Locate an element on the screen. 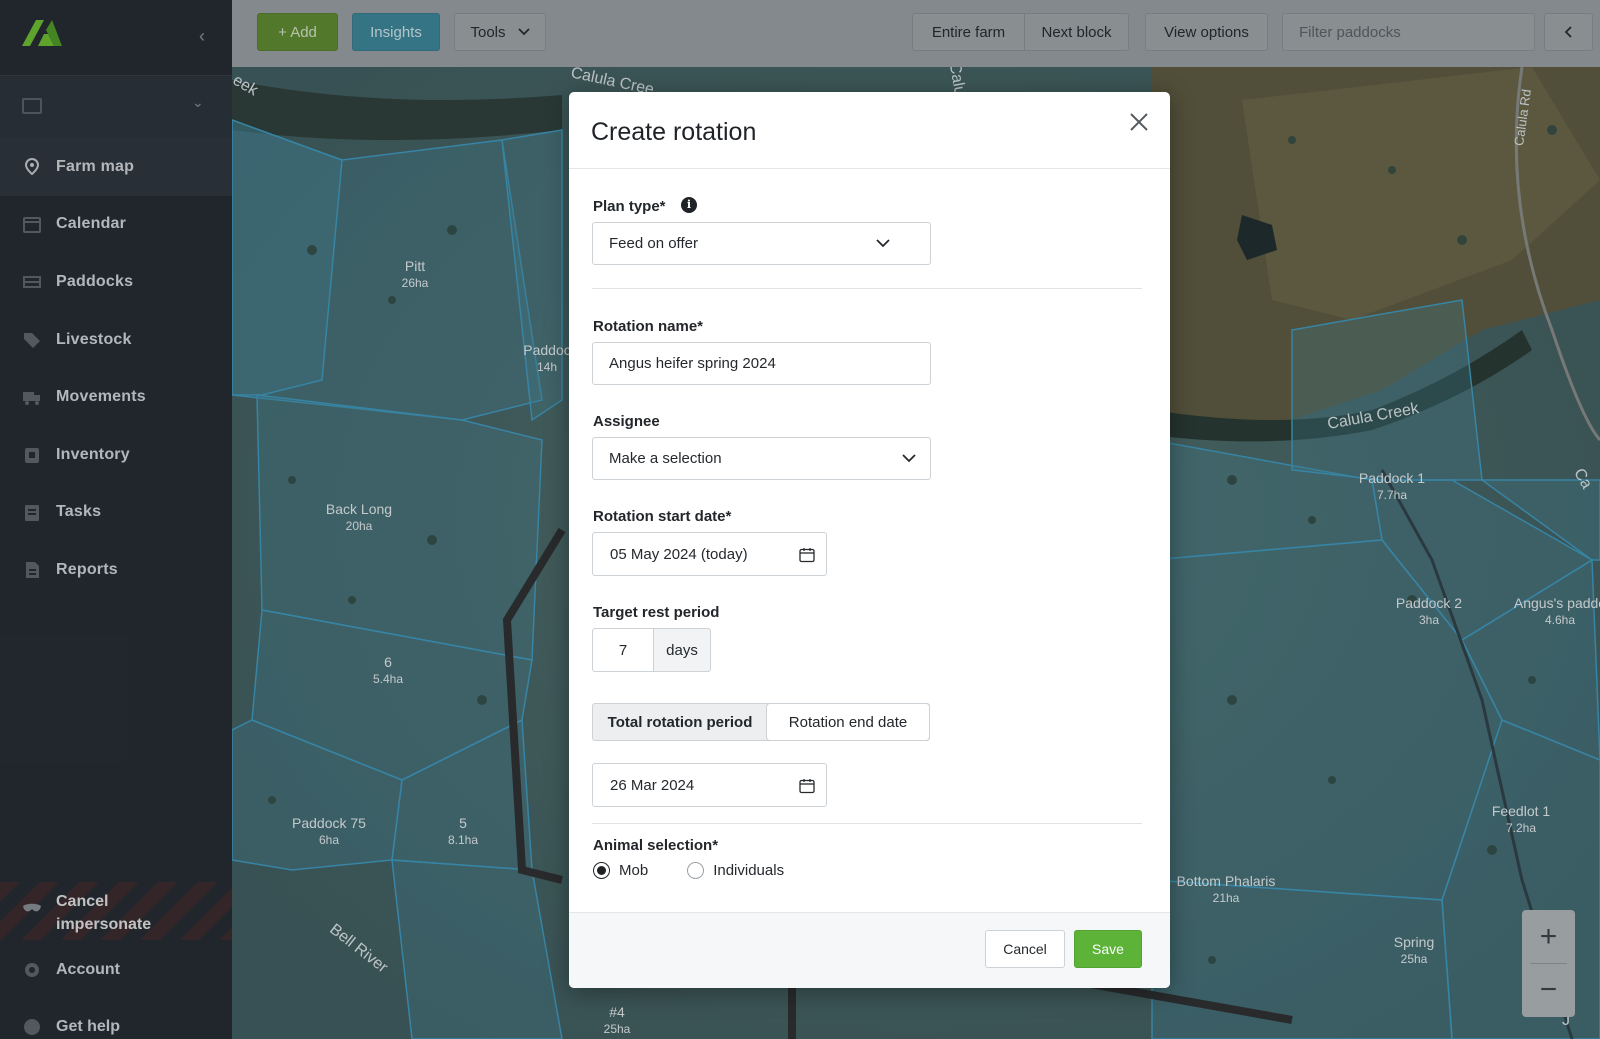 The height and width of the screenshot is (1039, 1600). modal-header: Create rotation is located at coordinates (869, 130).